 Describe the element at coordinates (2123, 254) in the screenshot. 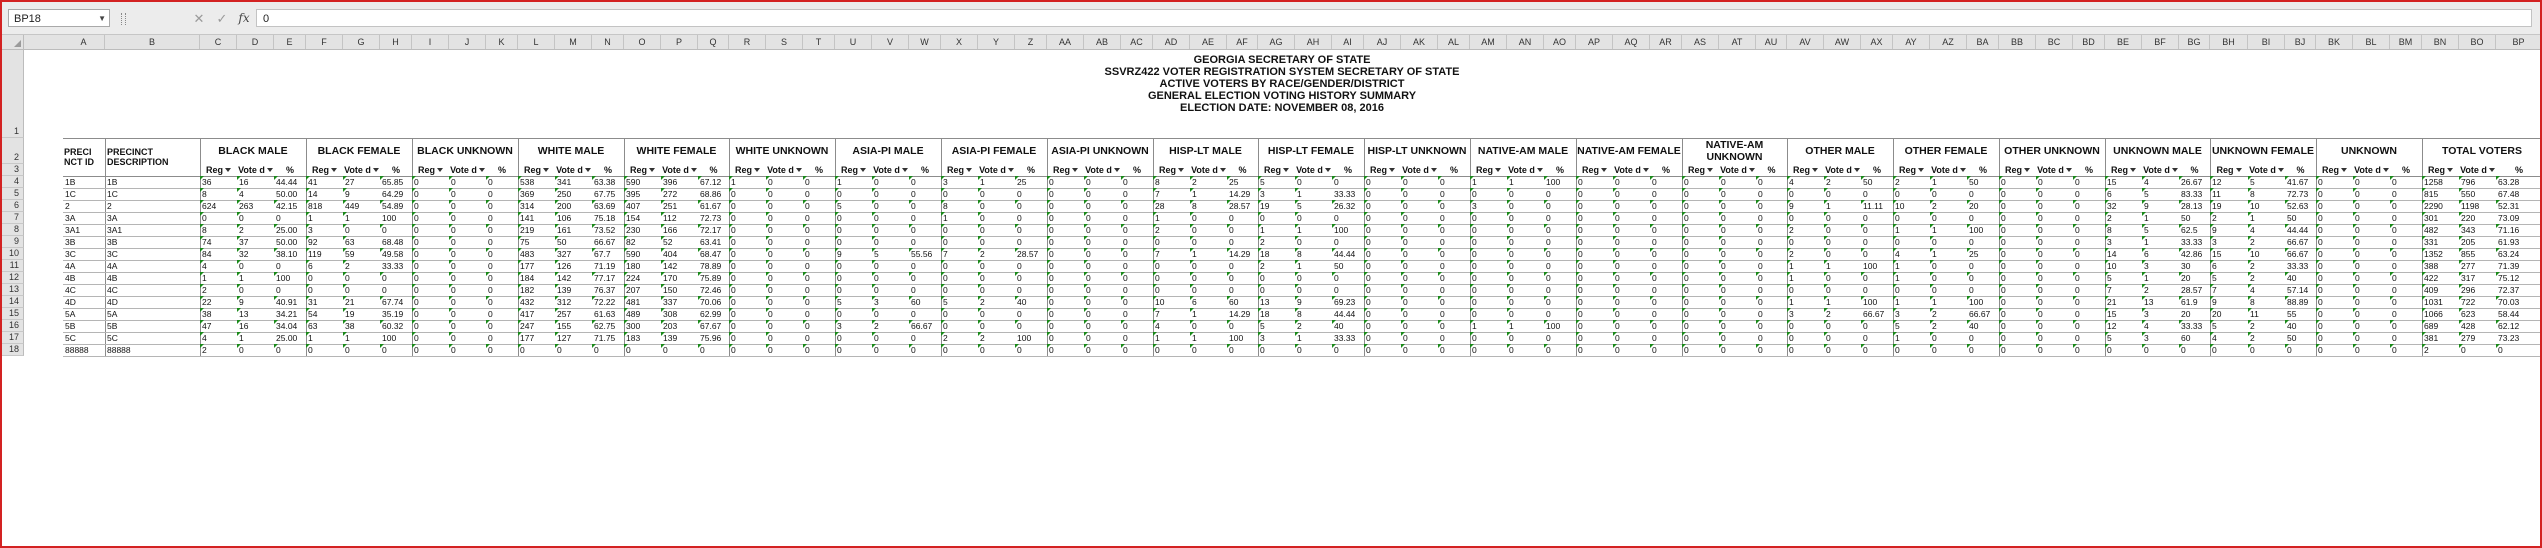

I see `data-cell: 14` at that location.